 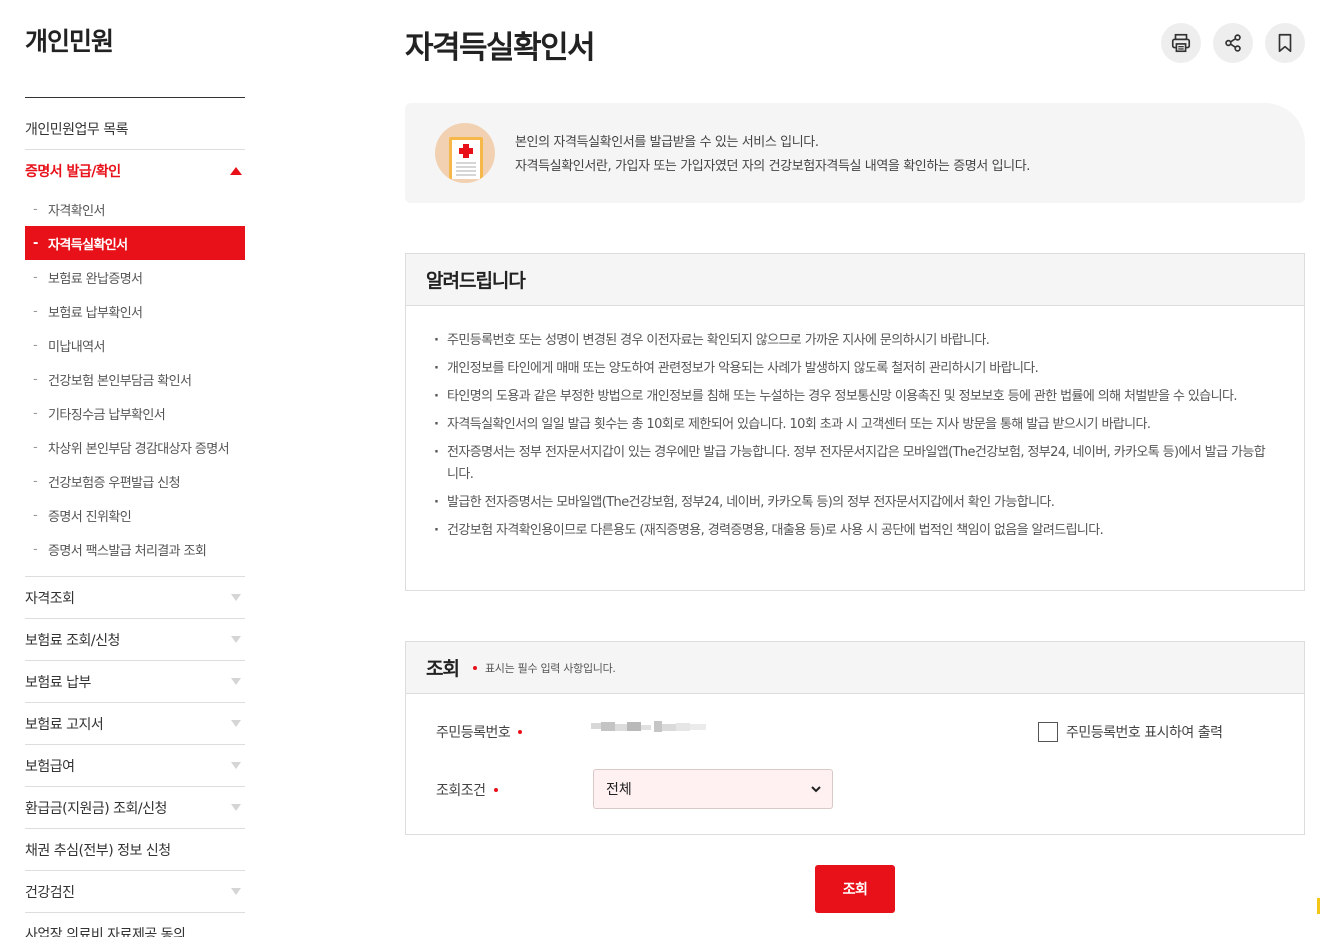 What do you see at coordinates (135, 925) in the screenshot?
I see `sidebar-item-medical-data-consent: 사업장 의료비 자료제공 동의` at bounding box center [135, 925].